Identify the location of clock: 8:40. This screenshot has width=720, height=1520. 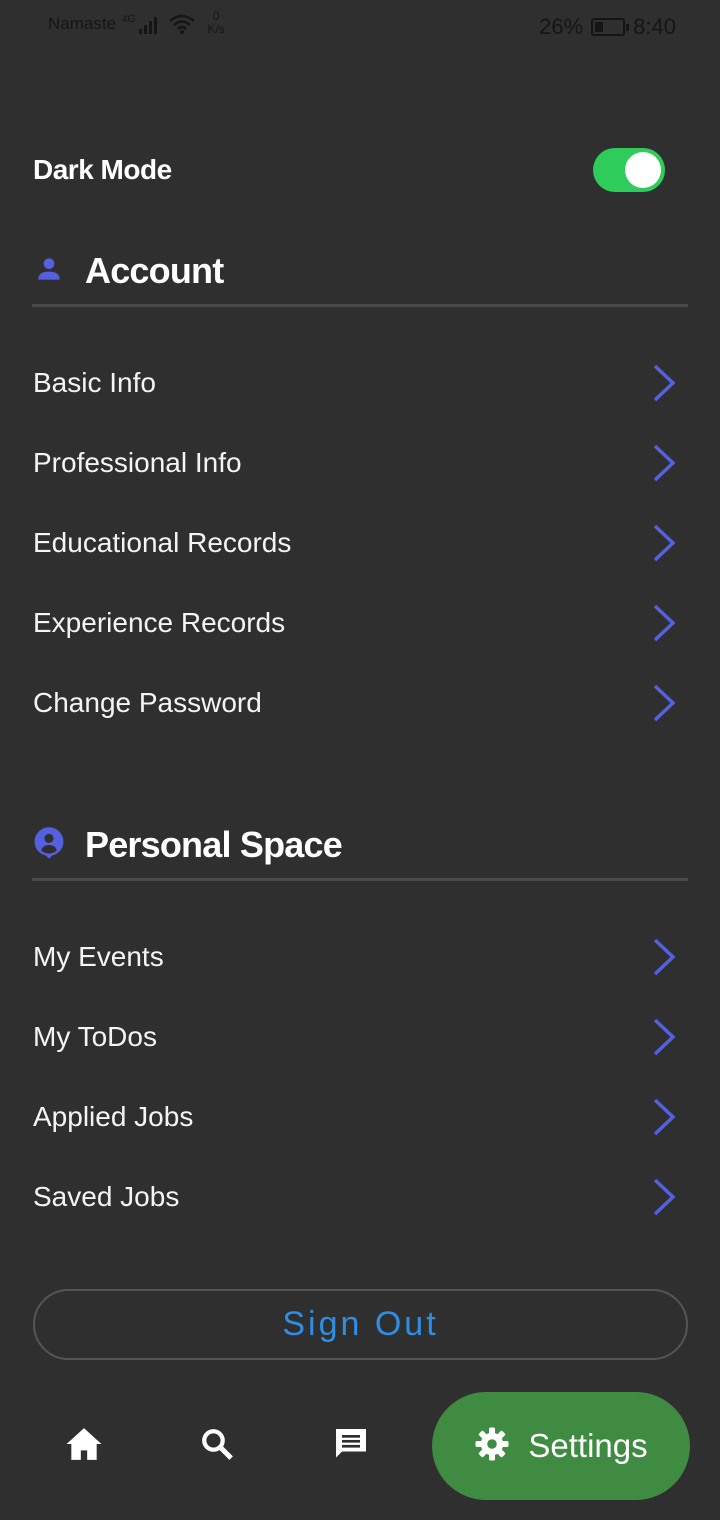
(654, 26).